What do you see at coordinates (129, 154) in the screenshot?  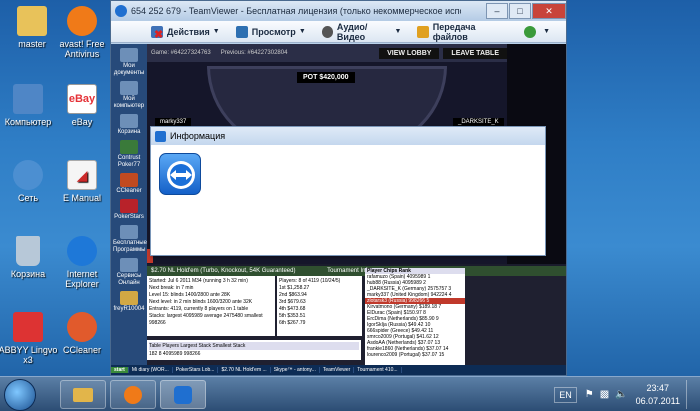 I see `remote-icon-poker77: Contrust Poker77` at bounding box center [129, 154].